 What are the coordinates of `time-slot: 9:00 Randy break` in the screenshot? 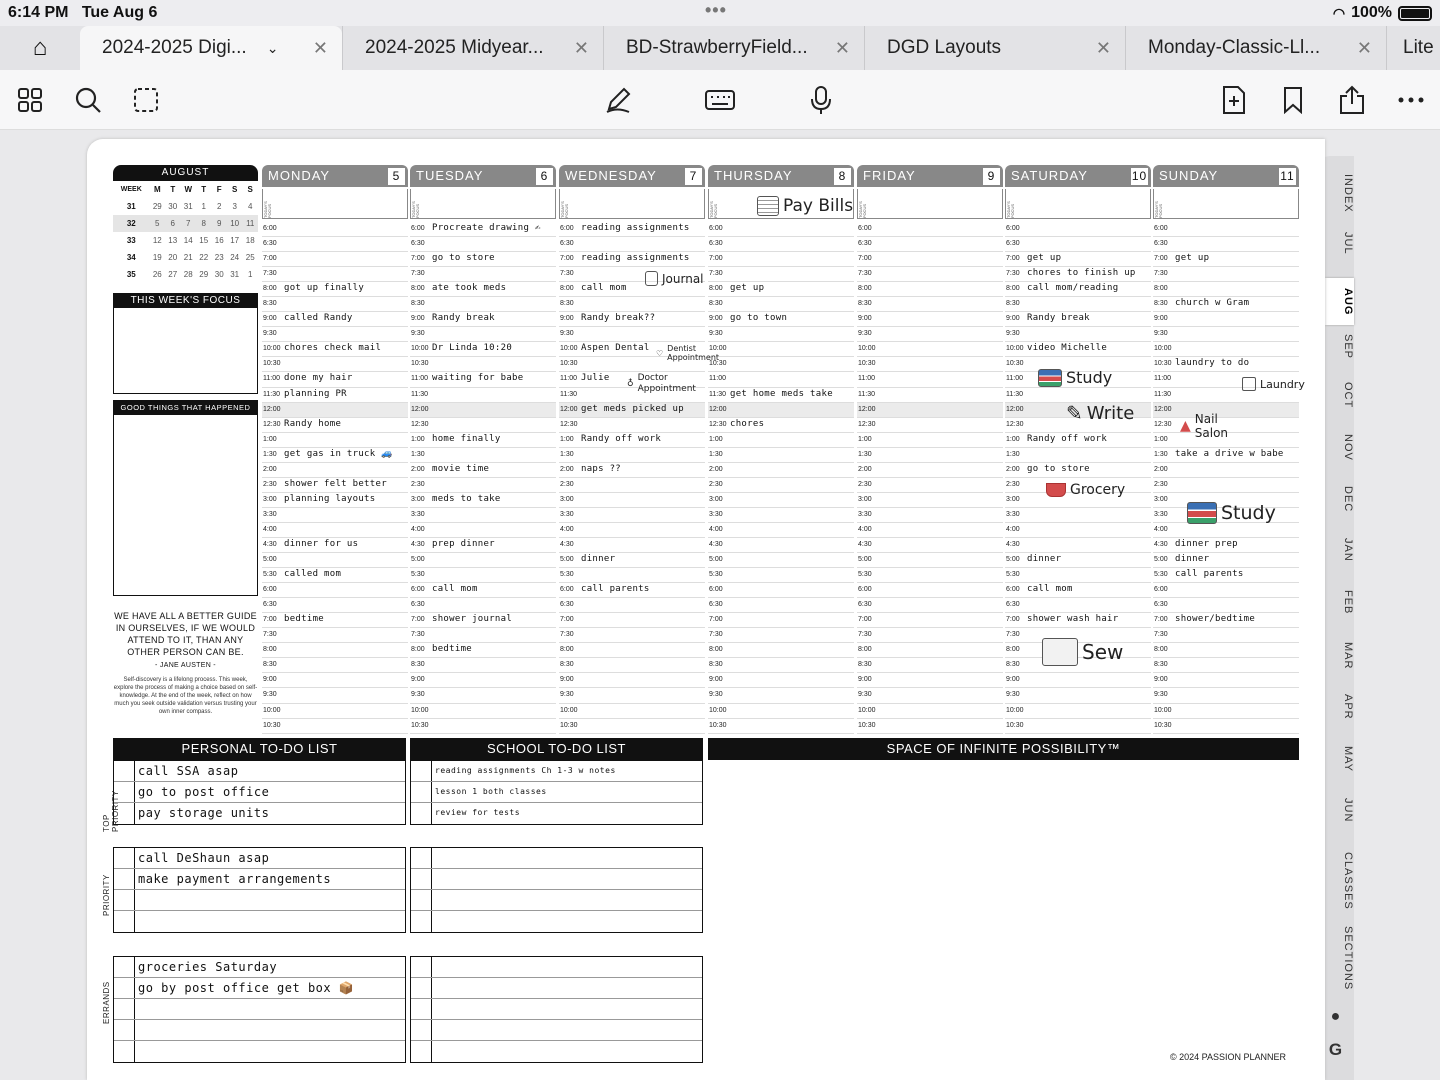 It's located at (483, 320).